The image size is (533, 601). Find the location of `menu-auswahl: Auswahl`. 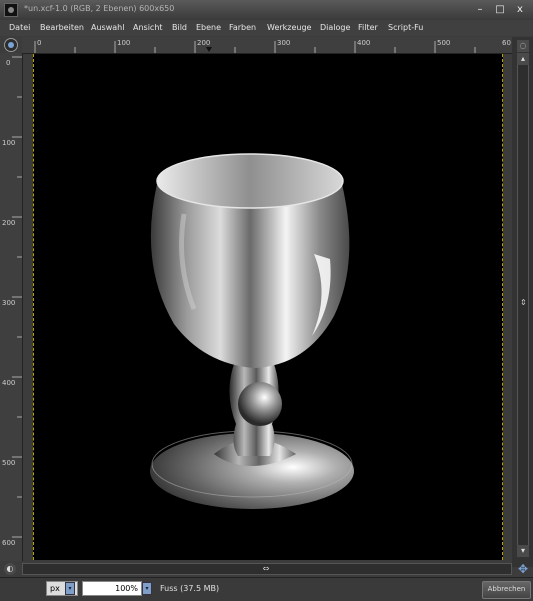

menu-auswahl: Auswahl is located at coordinates (107, 27).